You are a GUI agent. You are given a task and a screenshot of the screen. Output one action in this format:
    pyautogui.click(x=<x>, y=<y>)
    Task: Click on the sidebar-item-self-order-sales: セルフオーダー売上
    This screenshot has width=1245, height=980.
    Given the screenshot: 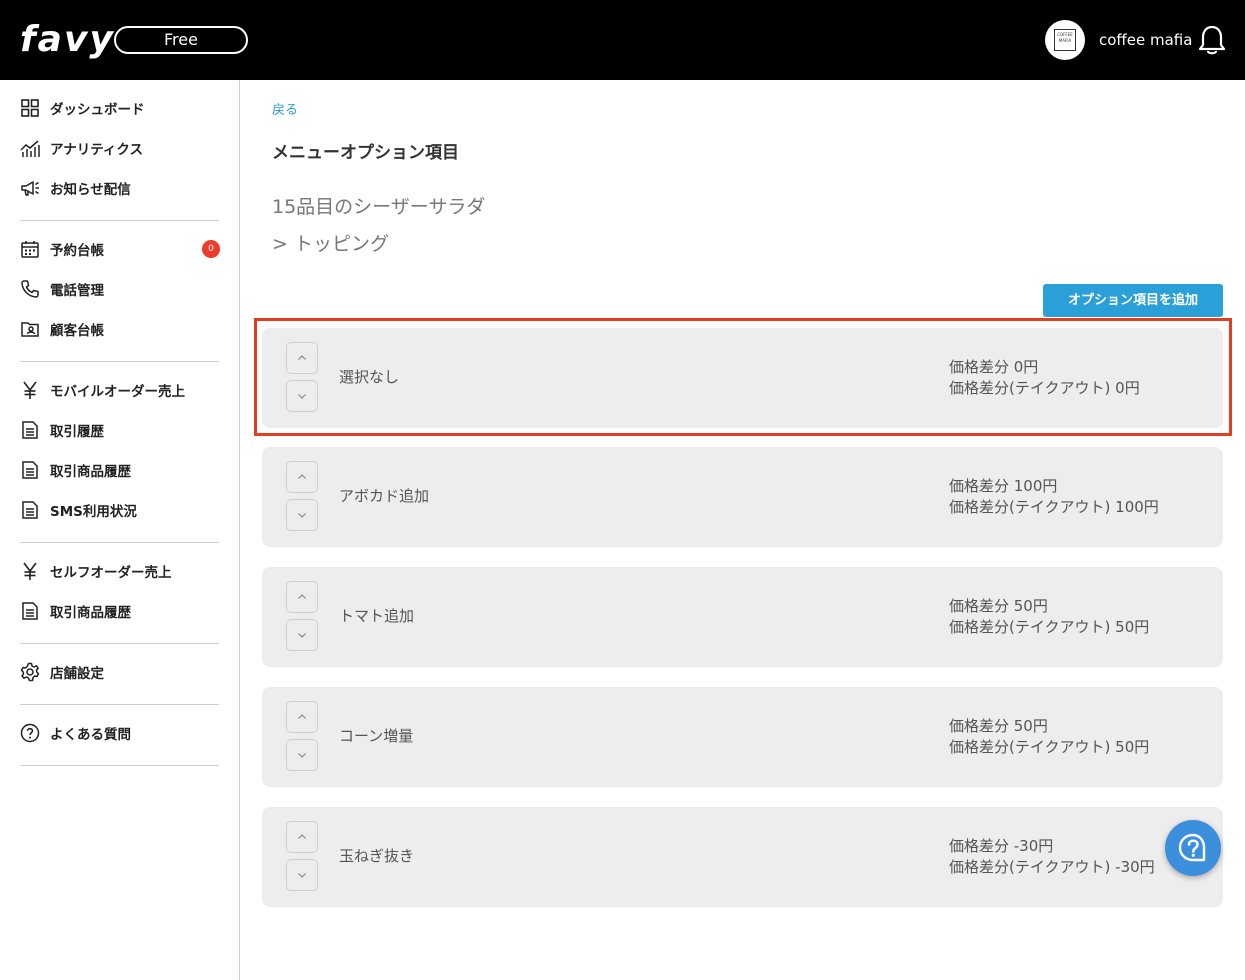 What is the action you would take?
    pyautogui.click(x=120, y=571)
    